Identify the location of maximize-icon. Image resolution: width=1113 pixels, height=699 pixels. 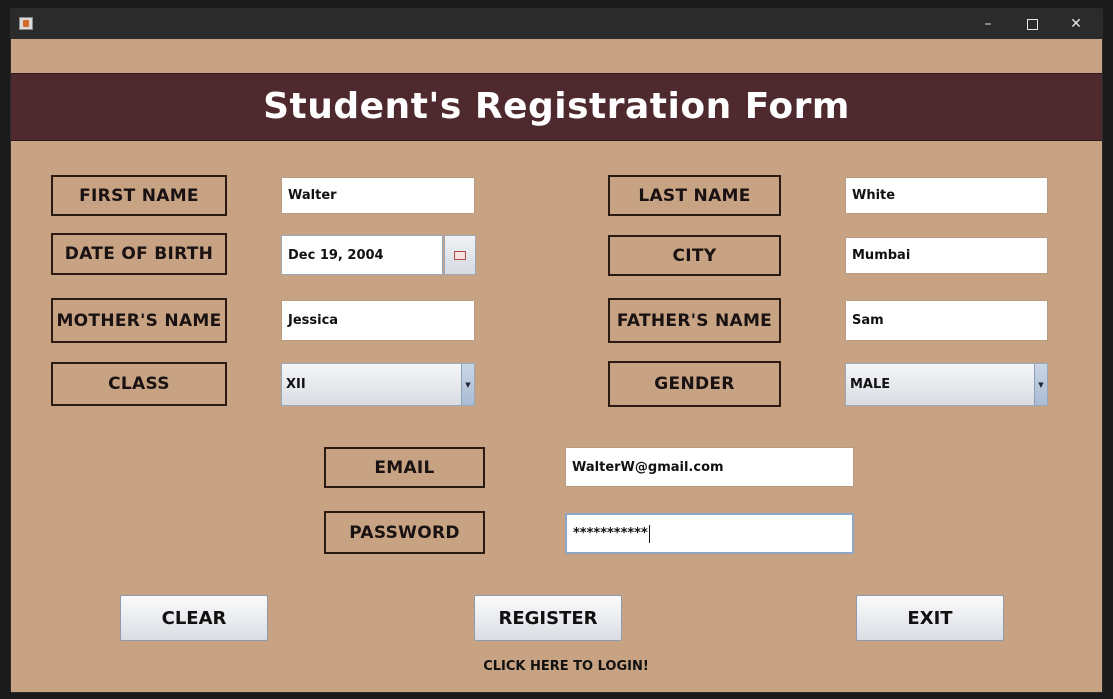
(1032, 24).